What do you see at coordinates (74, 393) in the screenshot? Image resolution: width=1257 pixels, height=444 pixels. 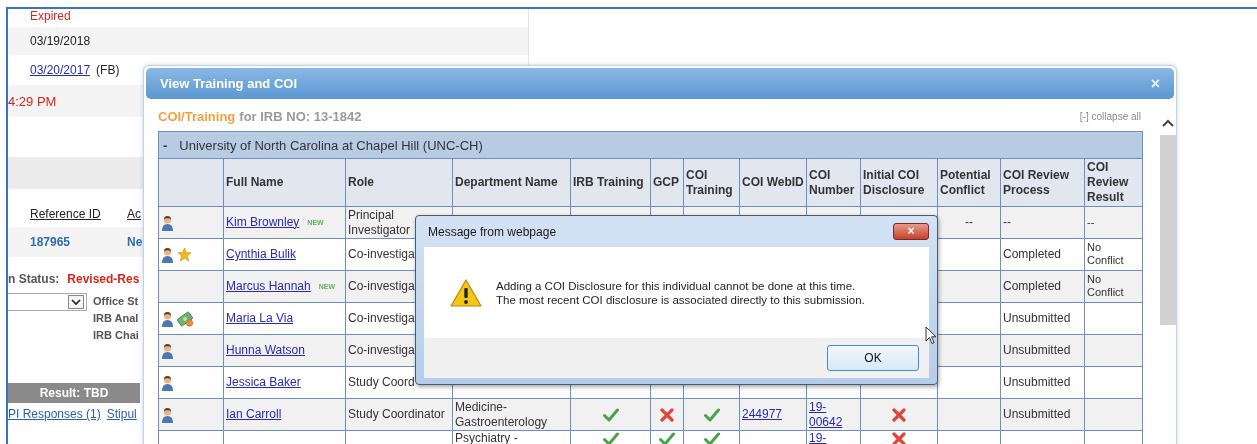 I see `result-bar: Result: TBD` at bounding box center [74, 393].